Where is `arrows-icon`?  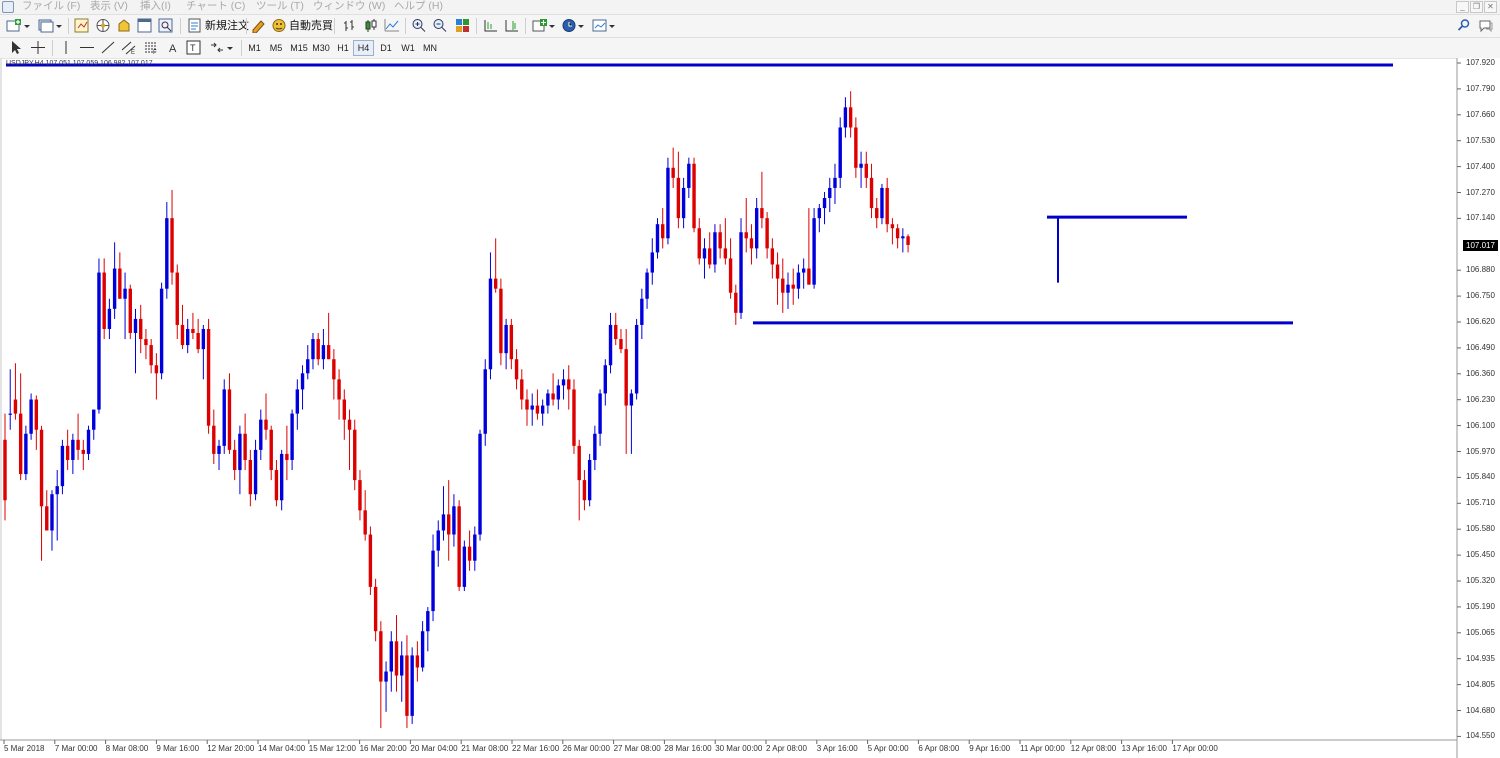 arrows-icon is located at coordinates (217, 47).